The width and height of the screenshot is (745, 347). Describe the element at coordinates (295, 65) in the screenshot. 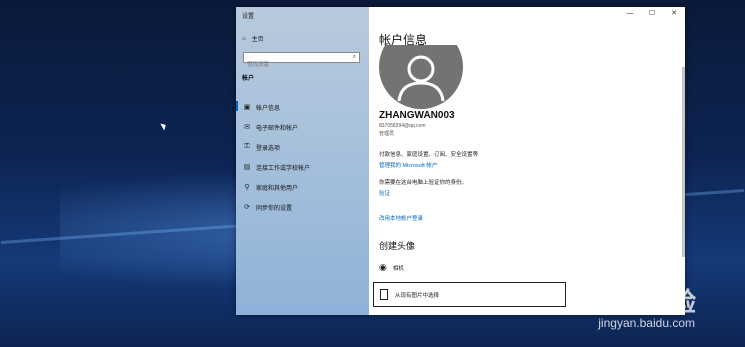

I see `search-input` at that location.